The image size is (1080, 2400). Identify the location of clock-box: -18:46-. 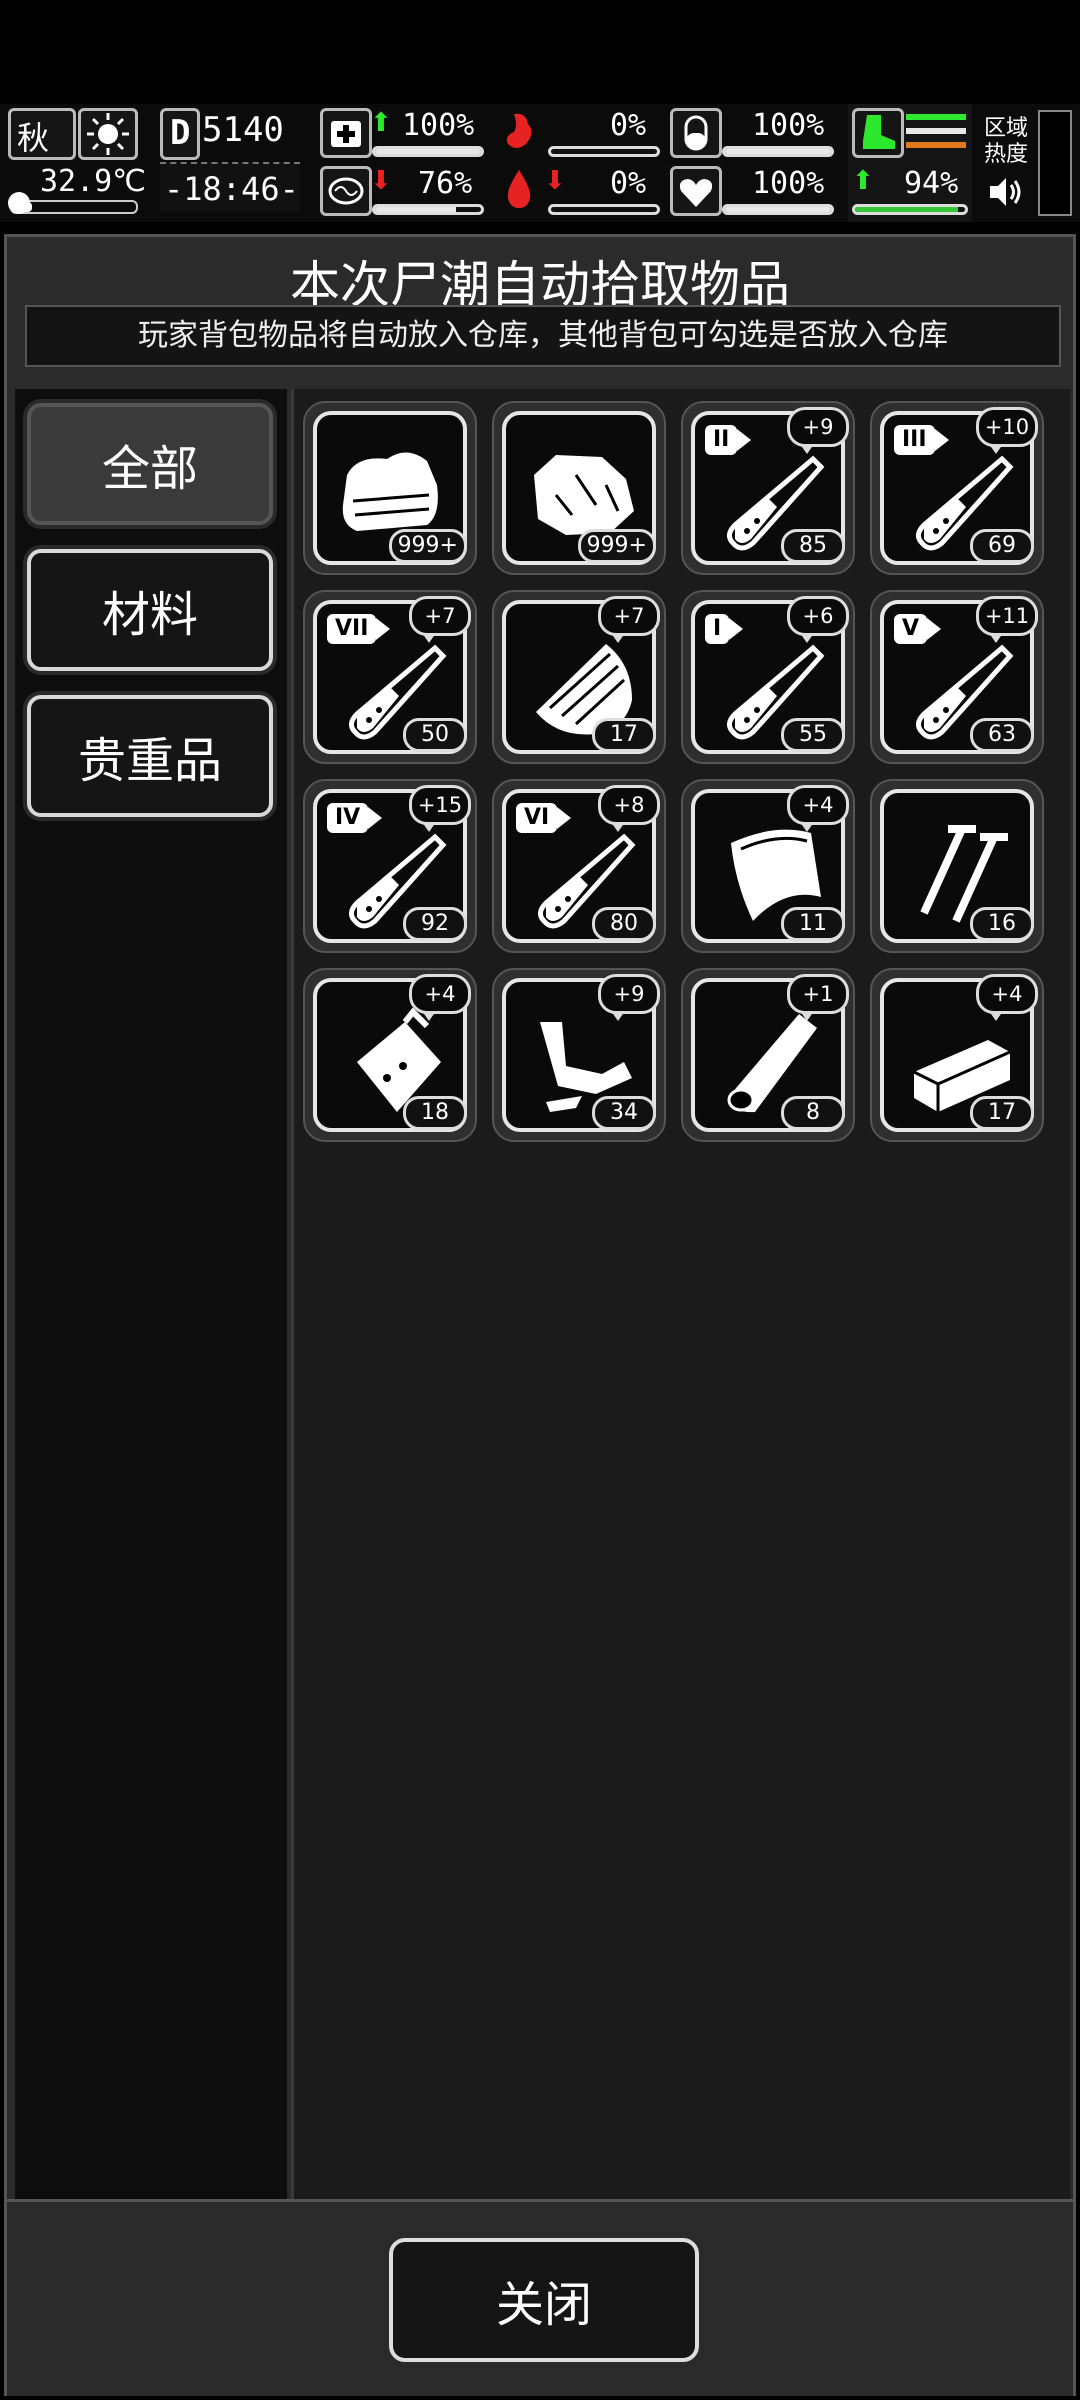
(230, 187).